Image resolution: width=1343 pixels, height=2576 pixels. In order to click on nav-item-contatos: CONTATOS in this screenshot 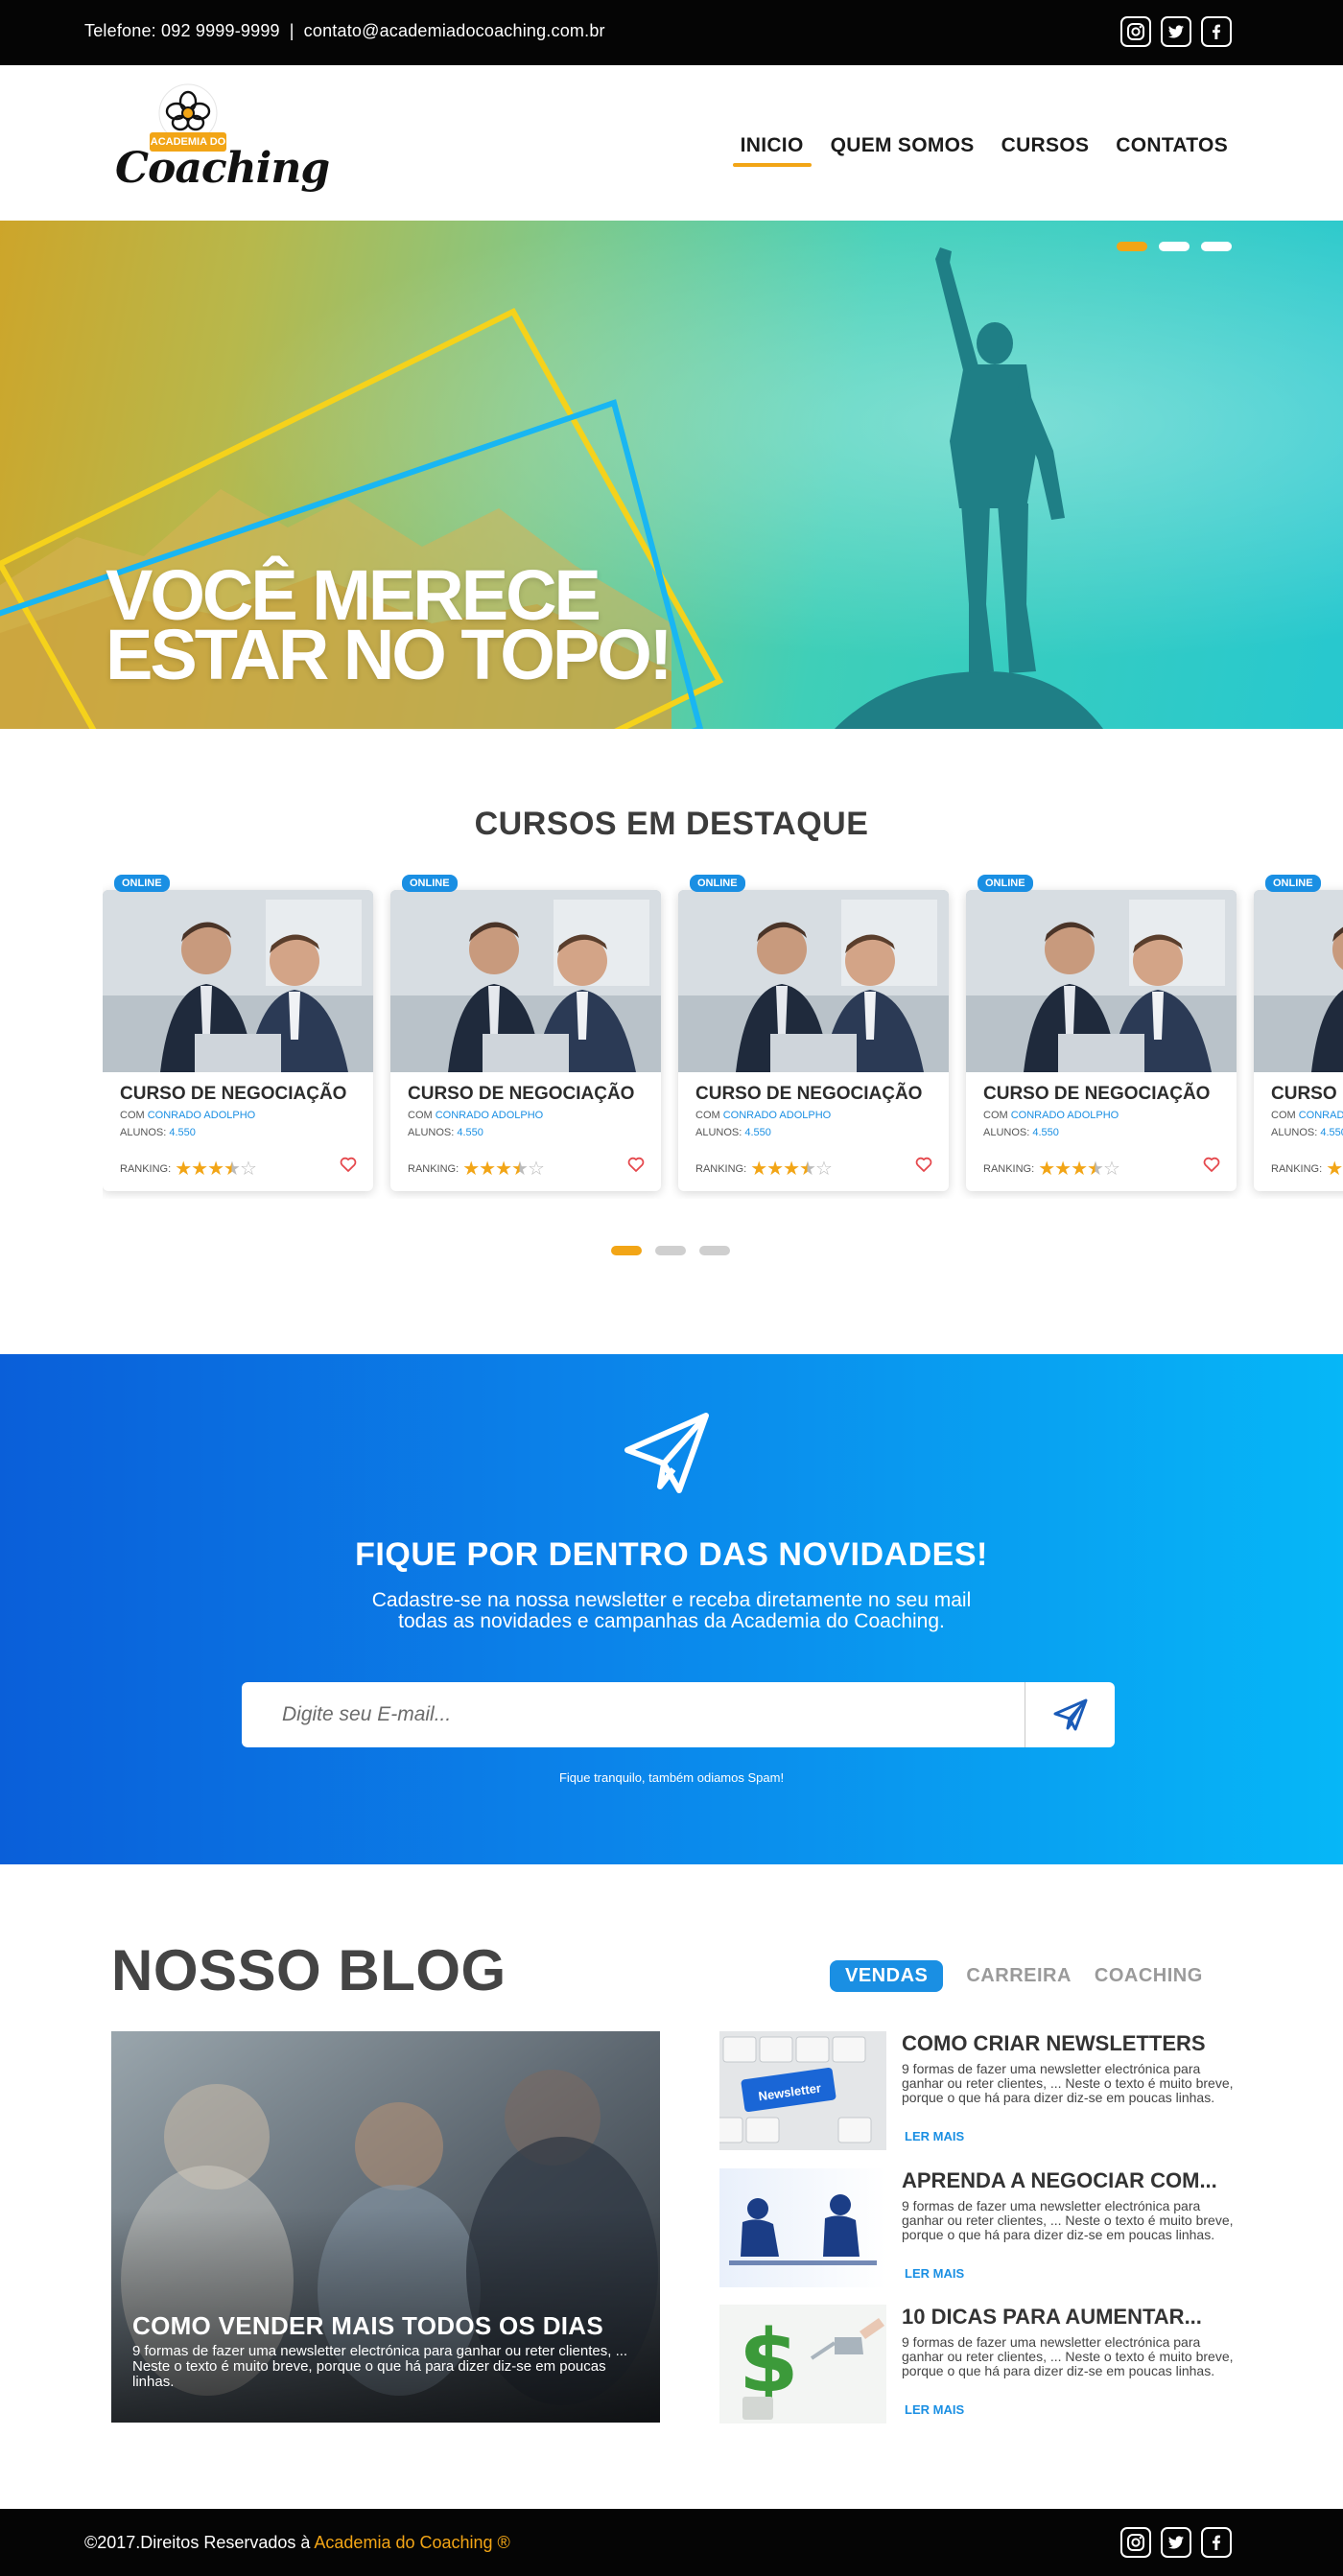, I will do `click(1172, 150)`.